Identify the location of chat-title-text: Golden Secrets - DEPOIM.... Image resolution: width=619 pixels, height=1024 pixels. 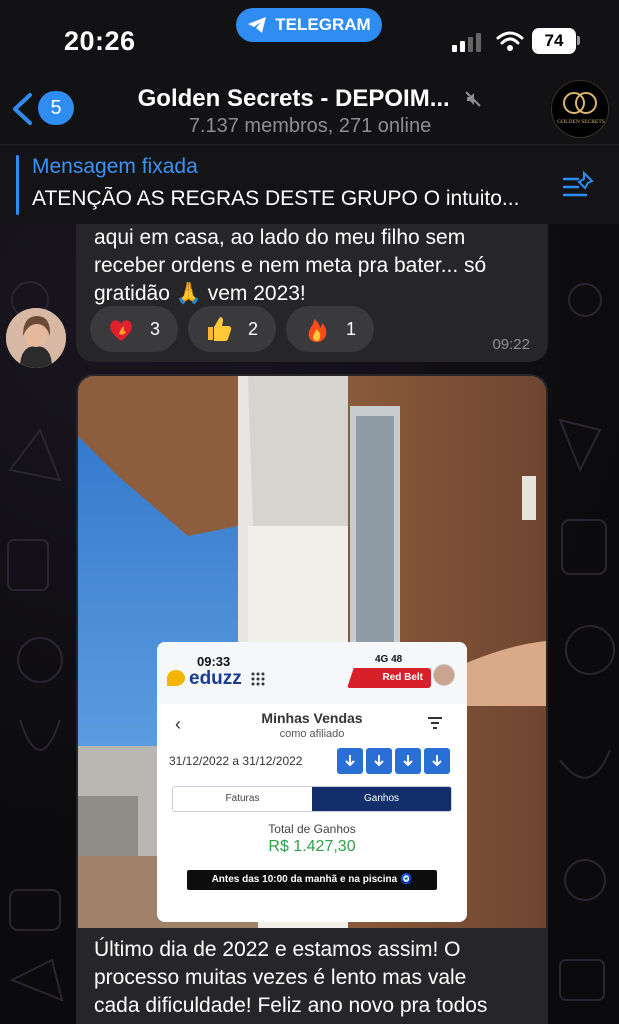
(293, 98).